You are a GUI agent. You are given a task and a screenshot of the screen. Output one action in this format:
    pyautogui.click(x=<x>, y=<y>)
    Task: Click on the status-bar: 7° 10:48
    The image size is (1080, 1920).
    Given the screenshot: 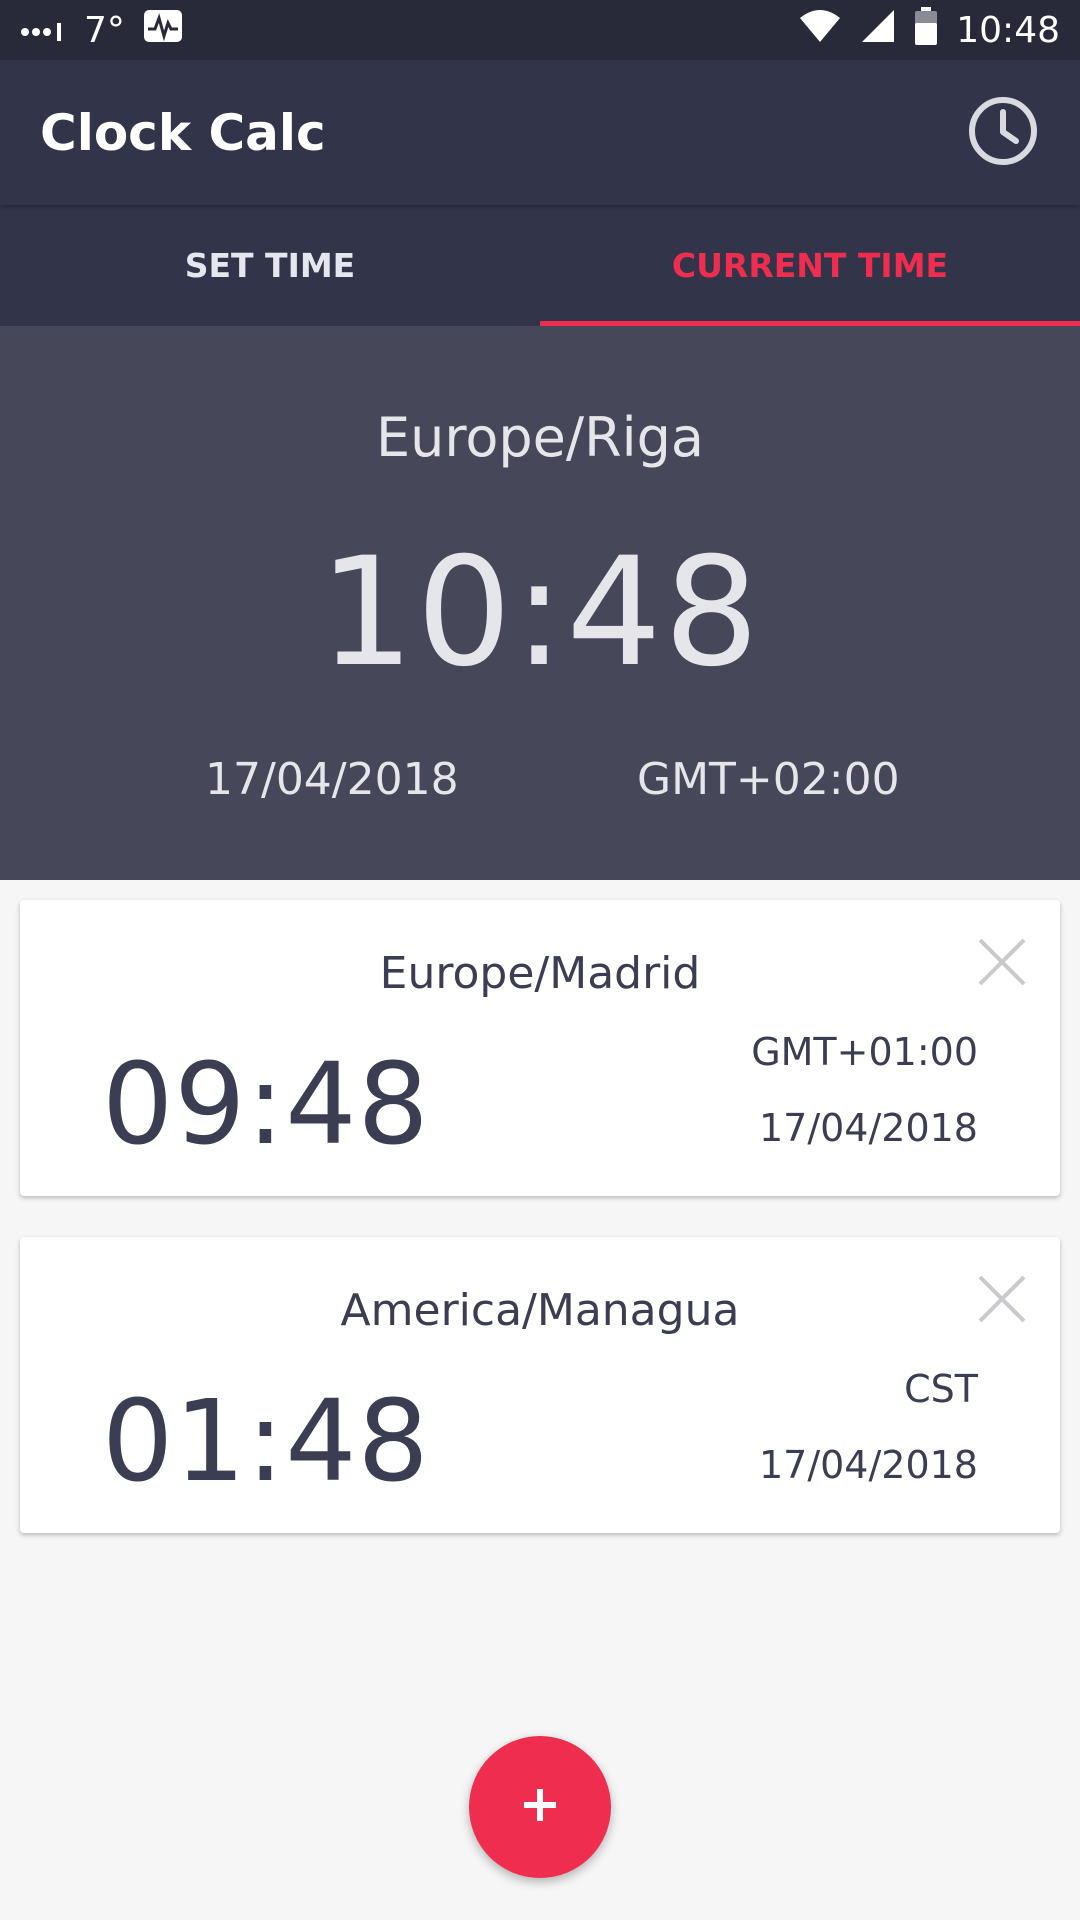 What is the action you would take?
    pyautogui.click(x=540, y=30)
    